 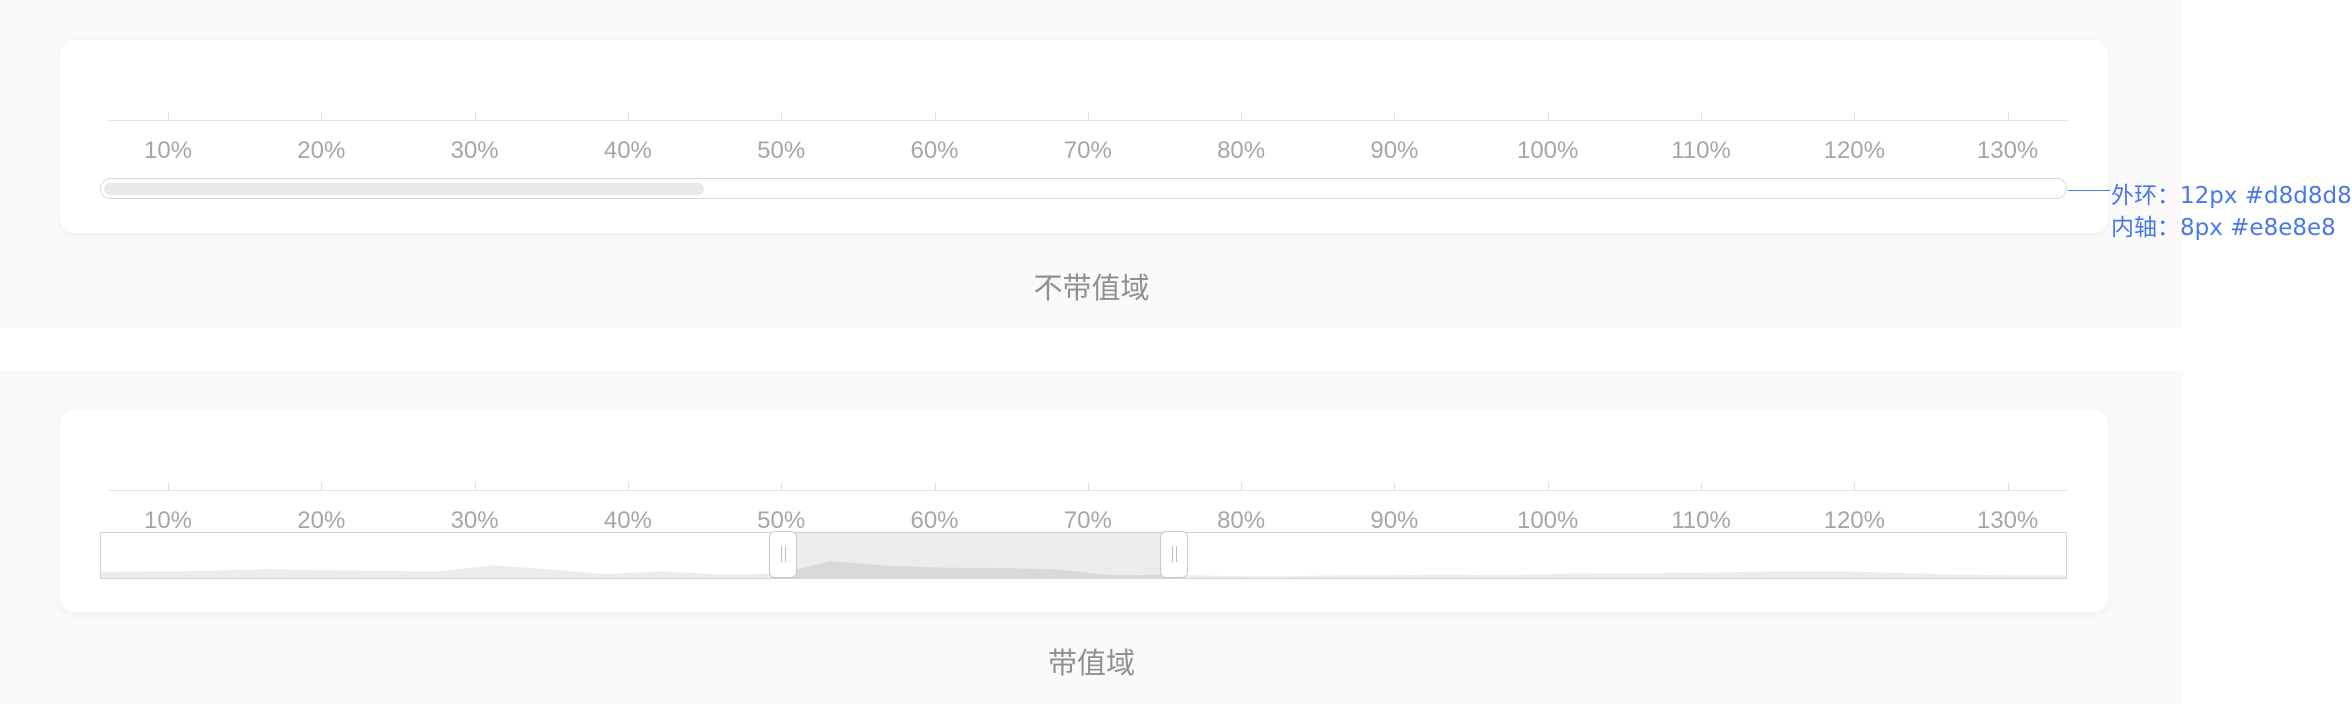 I want to click on caption-with-range: 带值域, so click(x=1091, y=663).